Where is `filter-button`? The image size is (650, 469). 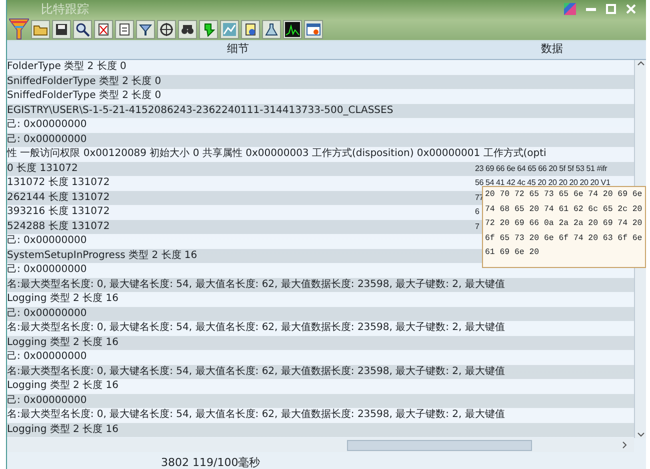 filter-button is located at coordinates (145, 29).